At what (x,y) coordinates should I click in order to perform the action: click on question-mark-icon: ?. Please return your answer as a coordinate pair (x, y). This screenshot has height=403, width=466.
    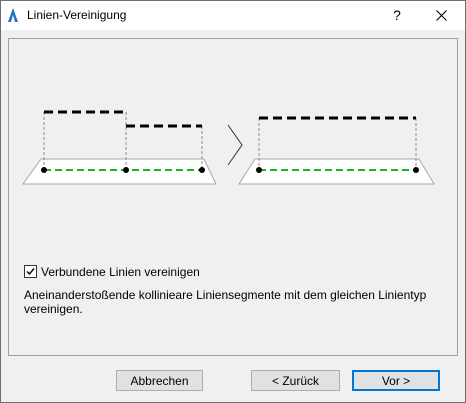
    Looking at the image, I should click on (397, 15).